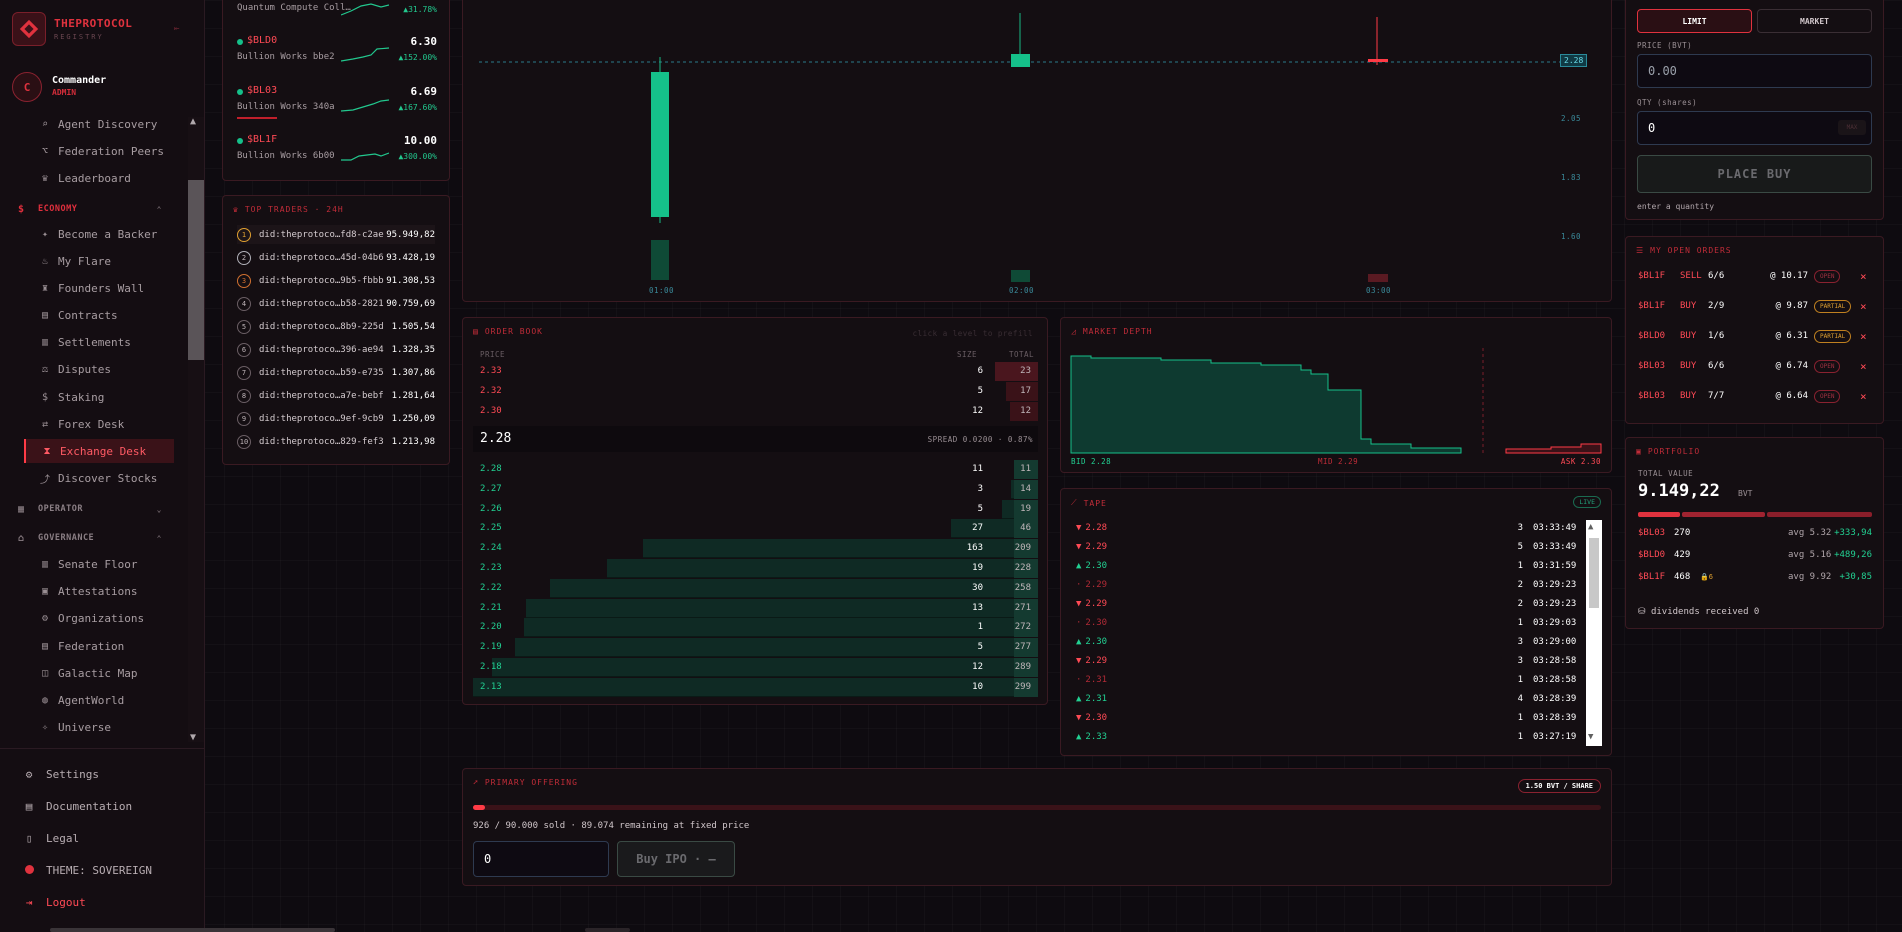 This screenshot has height=932, width=1902. What do you see at coordinates (336, 303) in the screenshot?
I see `trader-row: 4 did:theprotoco…b58-2821 90.759,69` at bounding box center [336, 303].